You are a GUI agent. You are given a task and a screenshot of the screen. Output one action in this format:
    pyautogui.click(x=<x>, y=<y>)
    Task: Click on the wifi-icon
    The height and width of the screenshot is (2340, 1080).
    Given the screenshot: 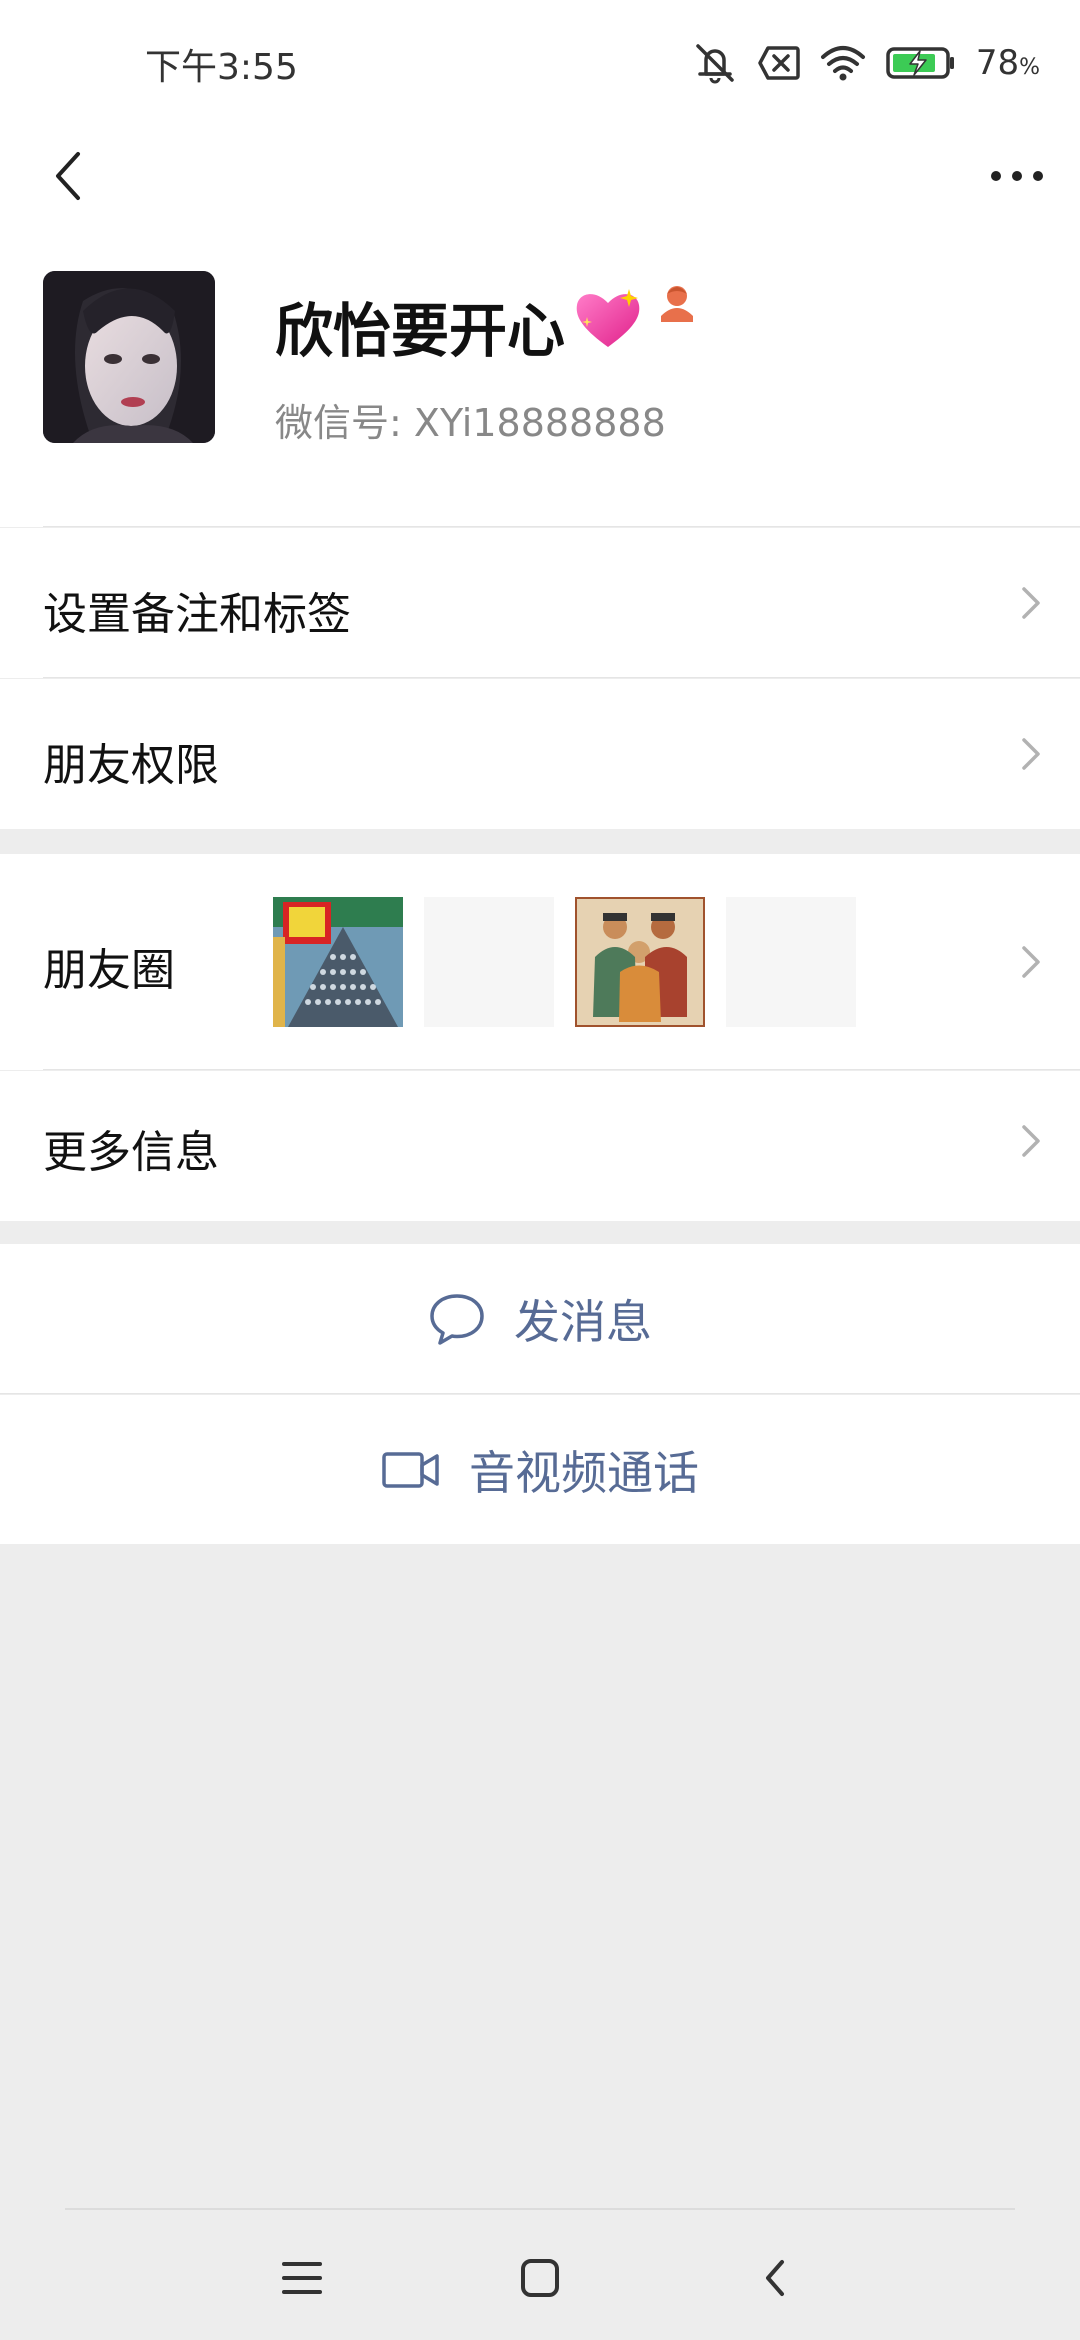 What is the action you would take?
    pyautogui.click(x=843, y=63)
    